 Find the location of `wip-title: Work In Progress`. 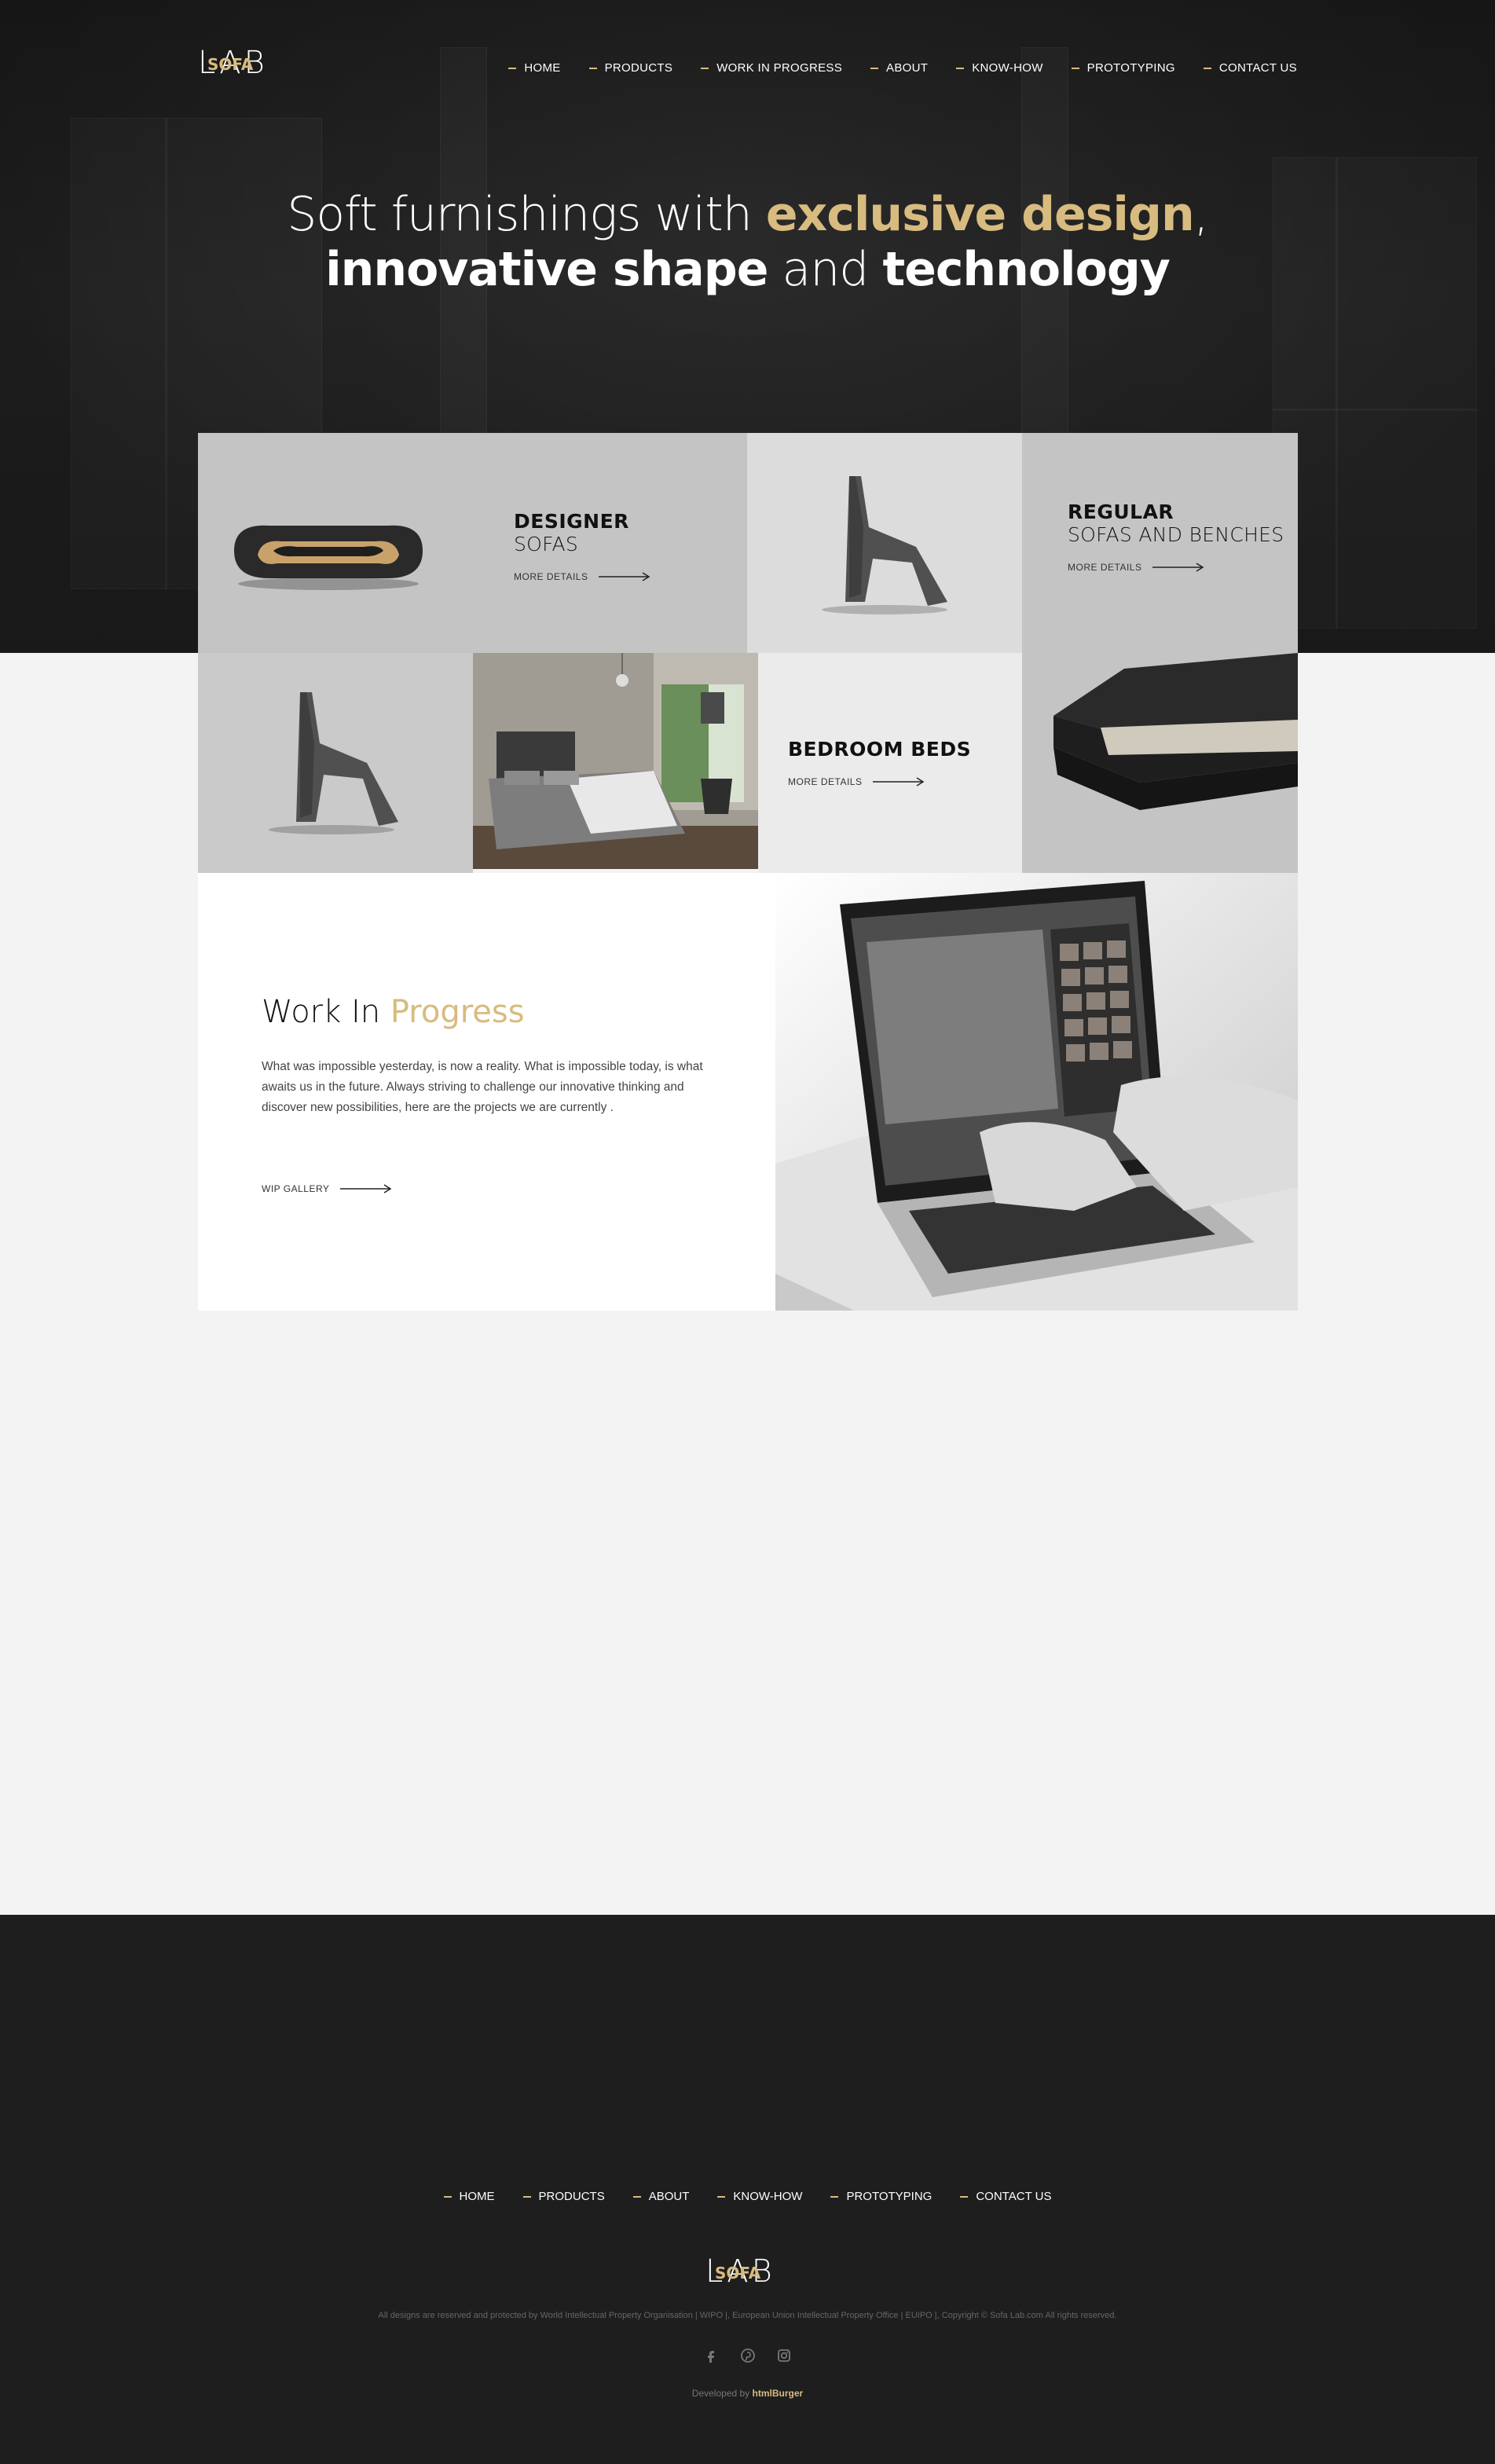

wip-title: Work In Progress is located at coordinates (393, 1012).